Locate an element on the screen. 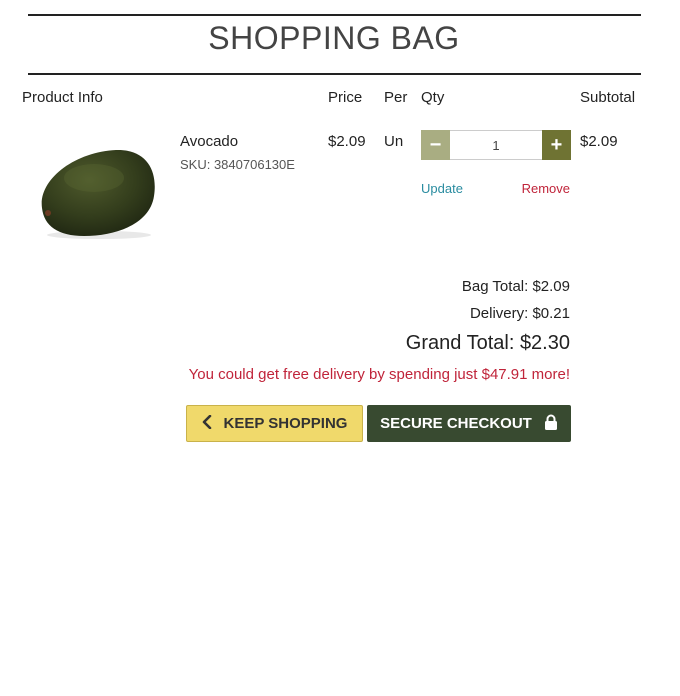 This screenshot has width=680, height=696. header-price: Price is located at coordinates (345, 97).